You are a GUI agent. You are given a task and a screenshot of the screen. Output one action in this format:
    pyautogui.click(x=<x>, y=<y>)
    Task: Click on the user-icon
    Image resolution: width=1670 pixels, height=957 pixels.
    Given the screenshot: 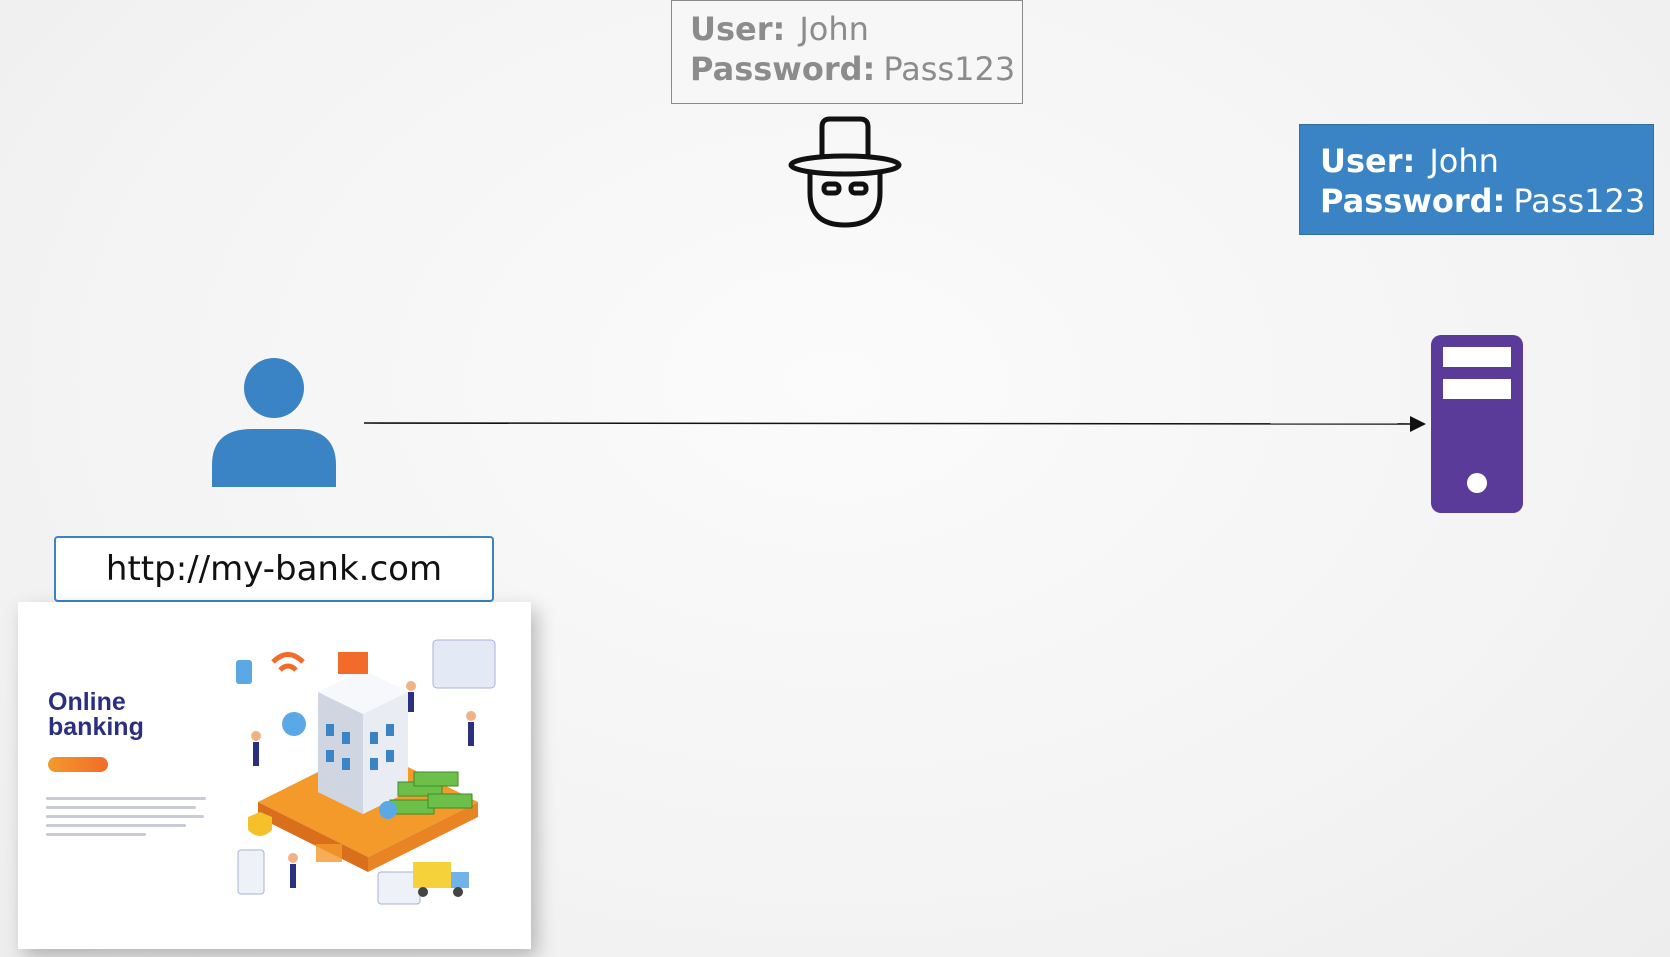 What is the action you would take?
    pyautogui.click(x=274, y=422)
    